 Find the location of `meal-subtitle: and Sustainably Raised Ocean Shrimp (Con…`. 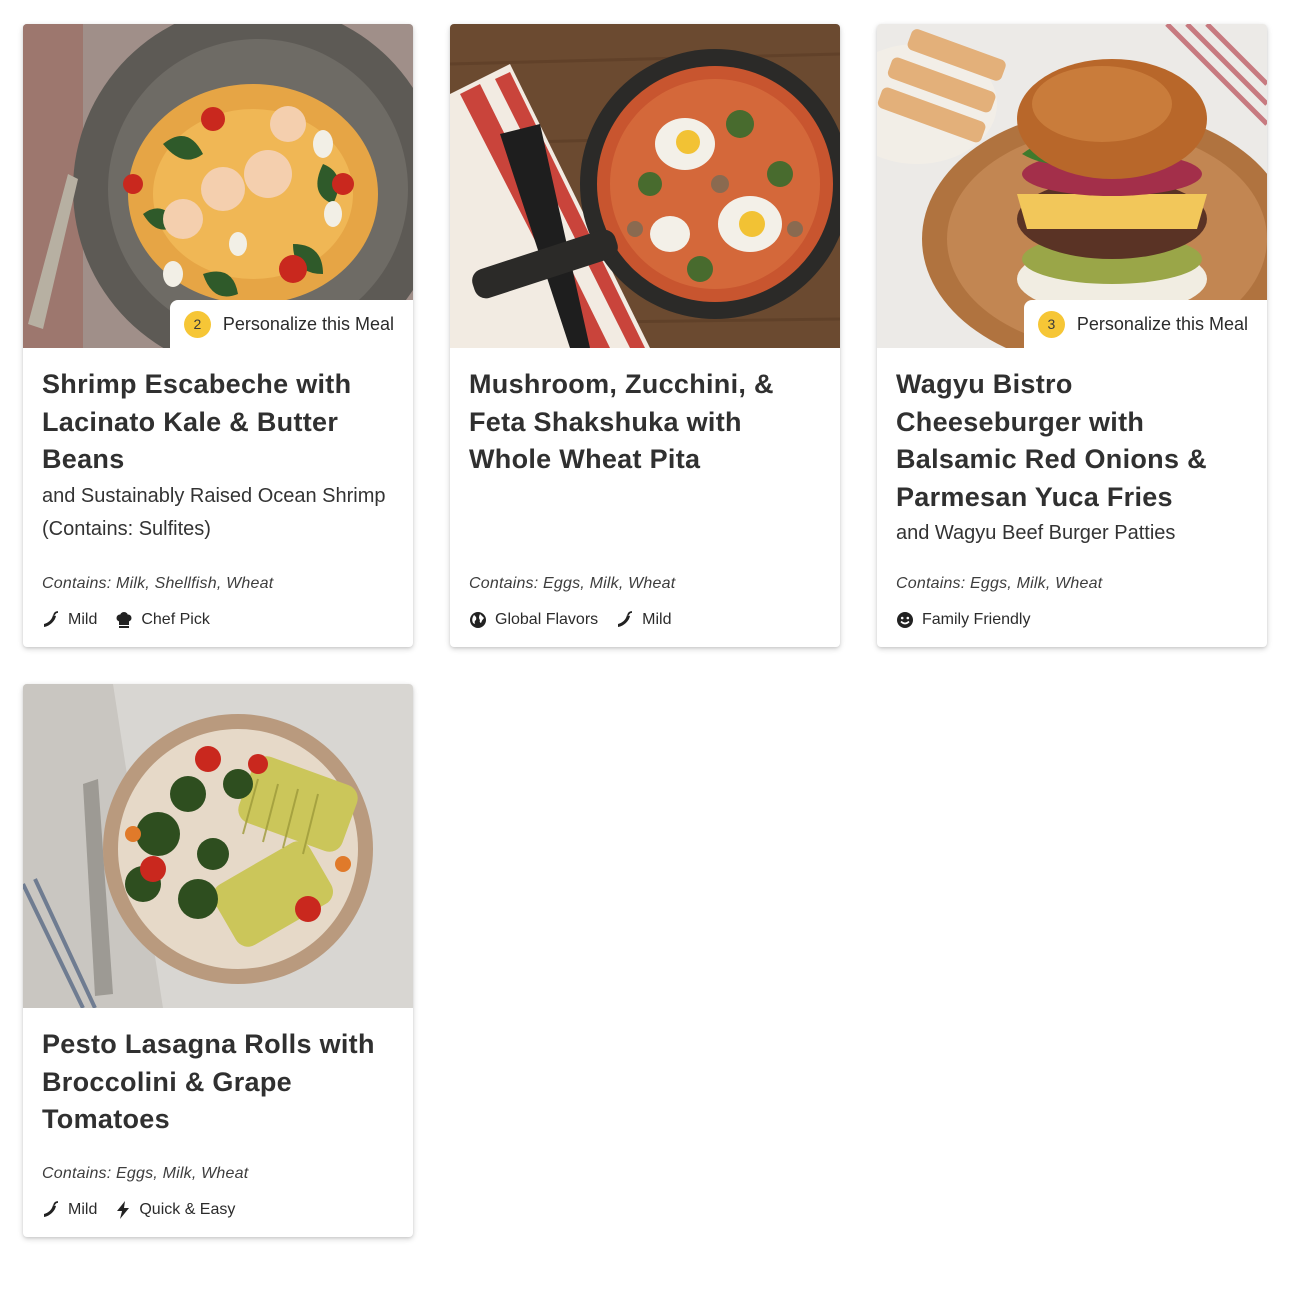

meal-subtitle: and Sustainably Raised Ocean Shrimp (Con… is located at coordinates (214, 512).